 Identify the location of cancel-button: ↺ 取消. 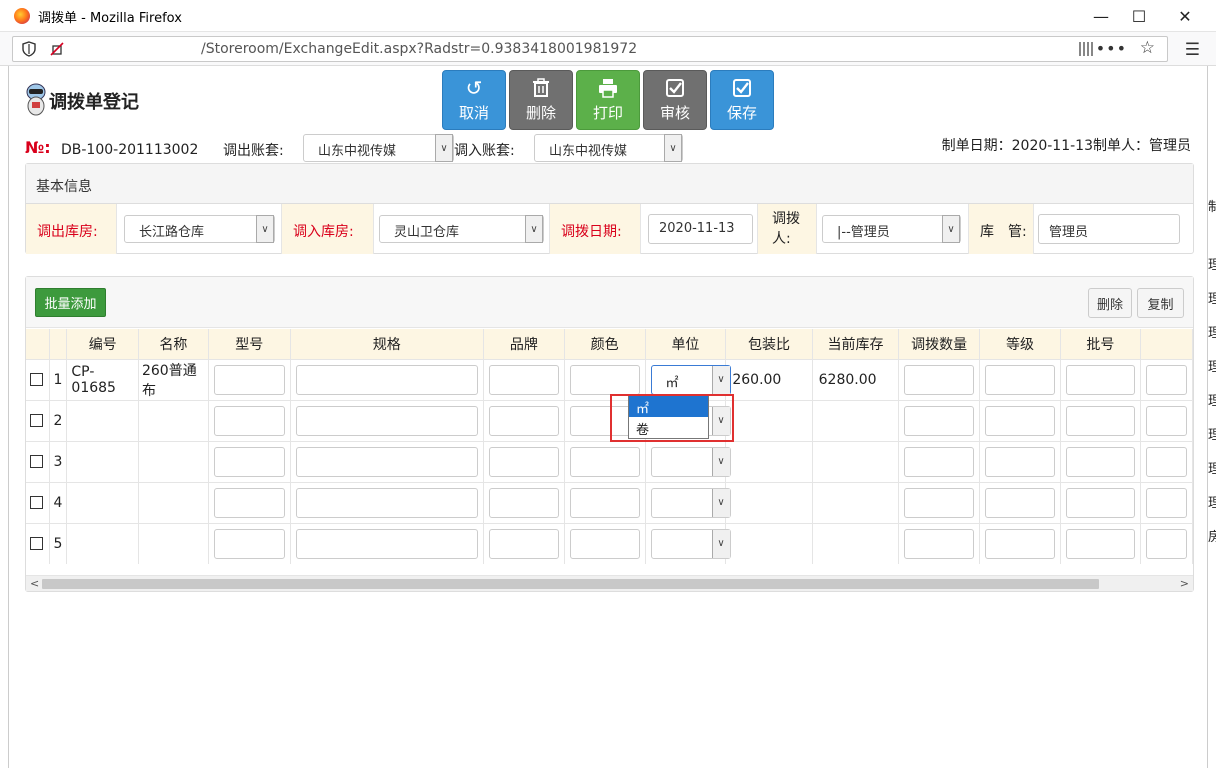
(474, 100).